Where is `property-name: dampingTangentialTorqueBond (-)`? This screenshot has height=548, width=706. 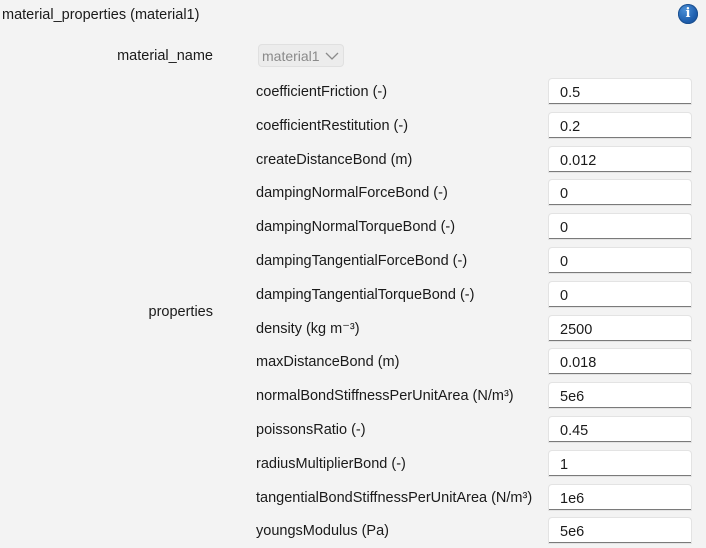 property-name: dampingTangentialTorqueBond (-) is located at coordinates (365, 295).